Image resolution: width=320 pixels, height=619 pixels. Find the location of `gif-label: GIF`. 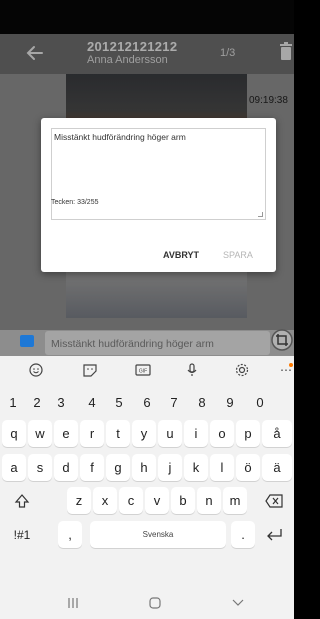

gif-label: GIF is located at coordinates (143, 372).